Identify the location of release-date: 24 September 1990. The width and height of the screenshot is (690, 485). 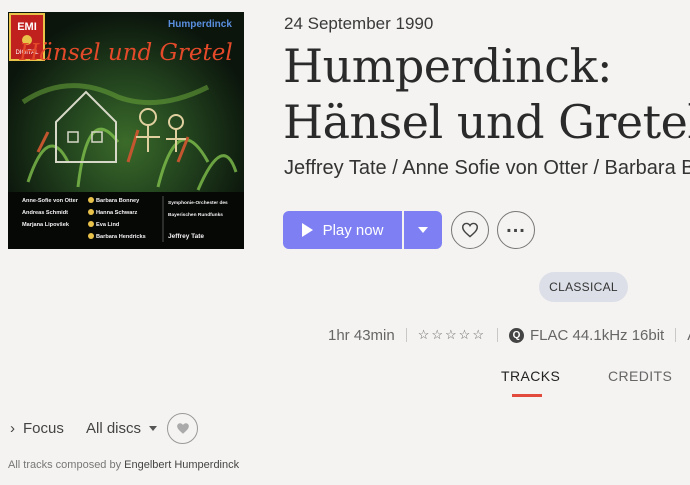
(359, 23).